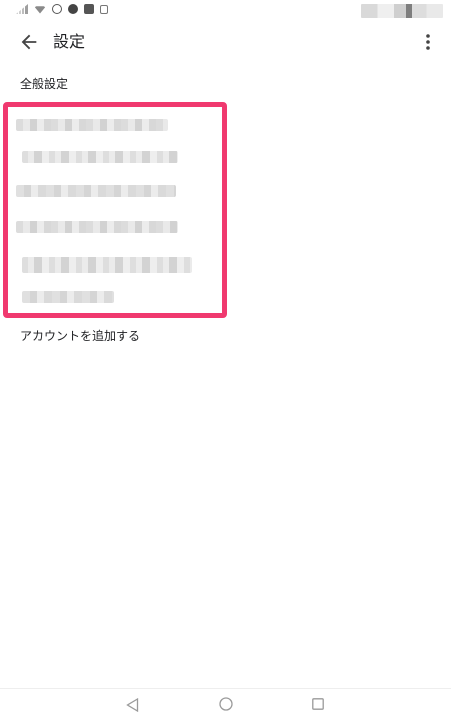  Describe the element at coordinates (225, 11) in the screenshot. I see `status-bar` at that location.